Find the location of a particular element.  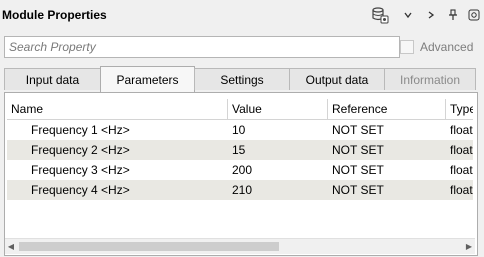

column-header-reference: Reference is located at coordinates (387, 109).